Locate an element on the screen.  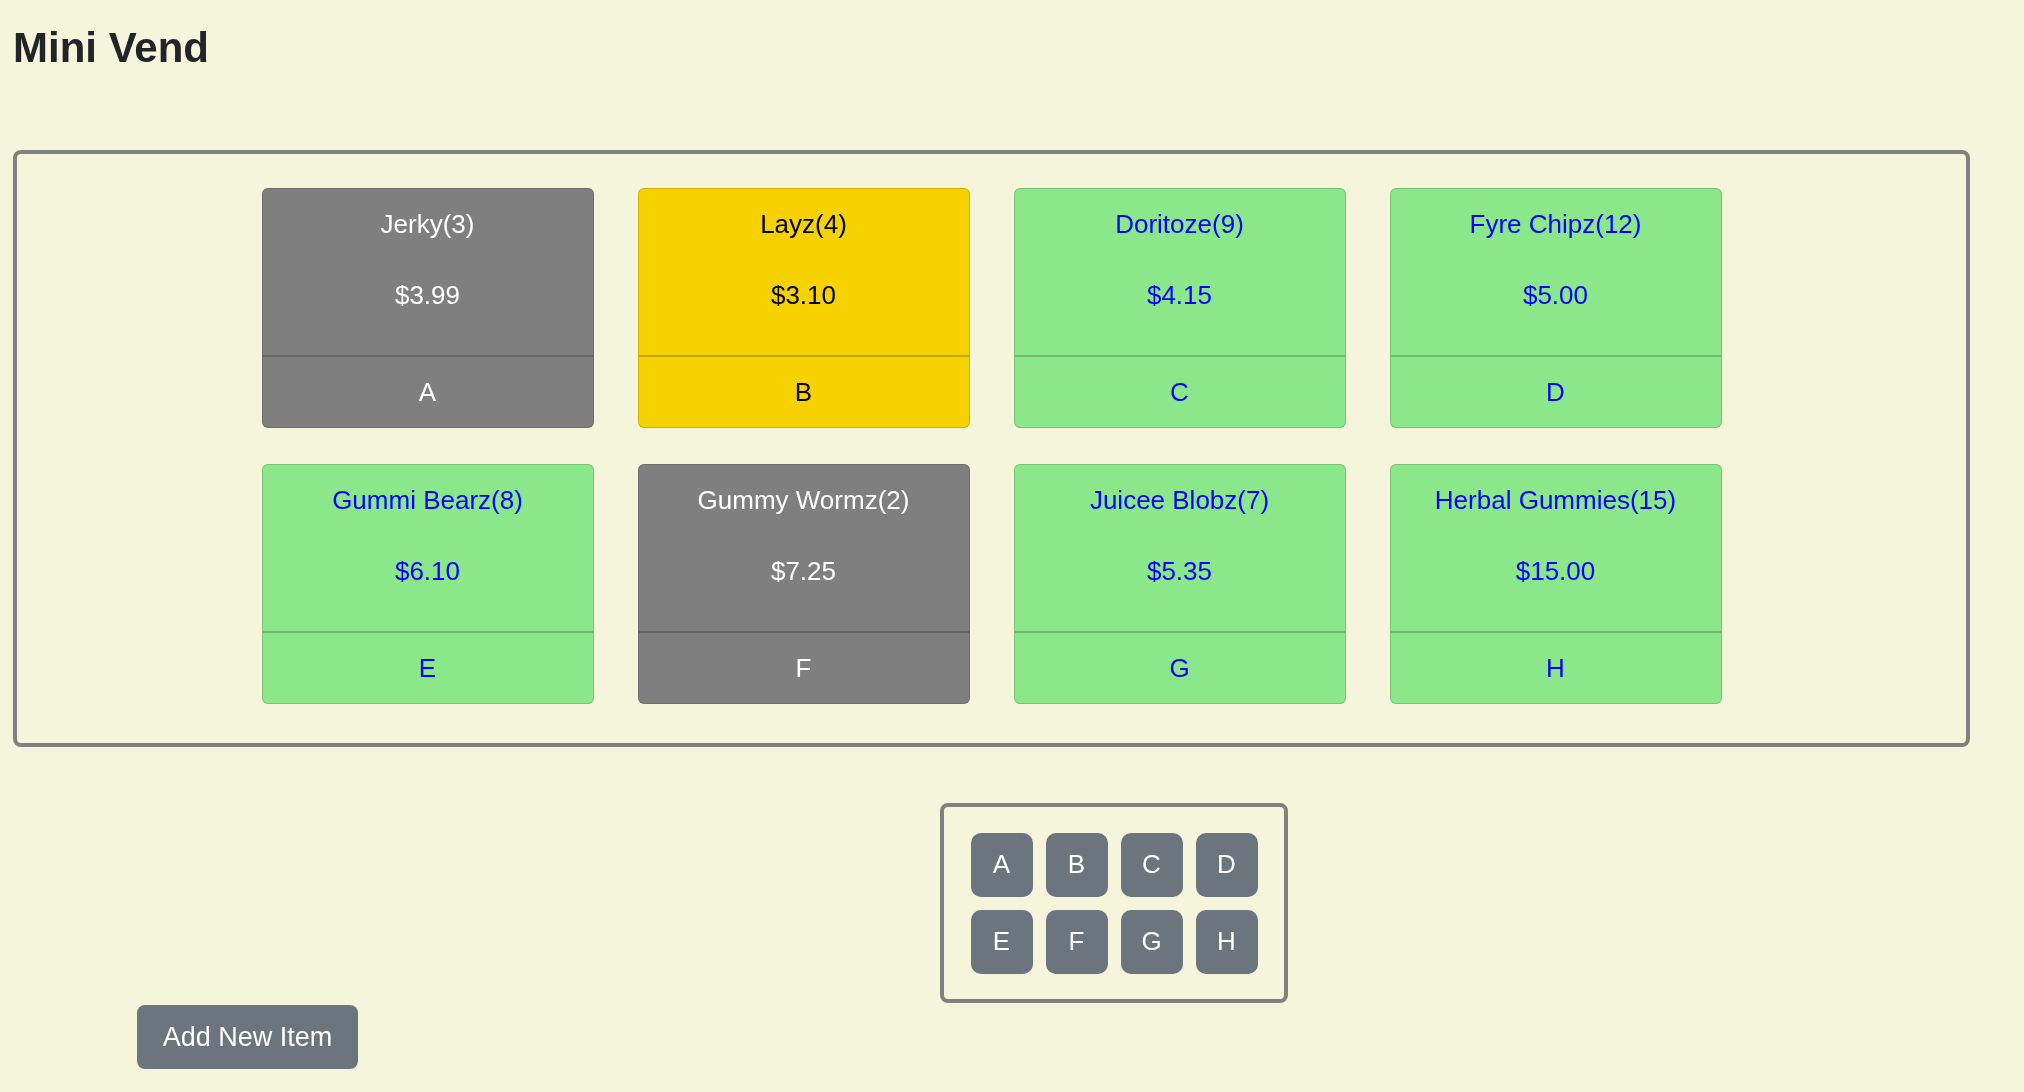
slot-label: E is located at coordinates (427, 668).